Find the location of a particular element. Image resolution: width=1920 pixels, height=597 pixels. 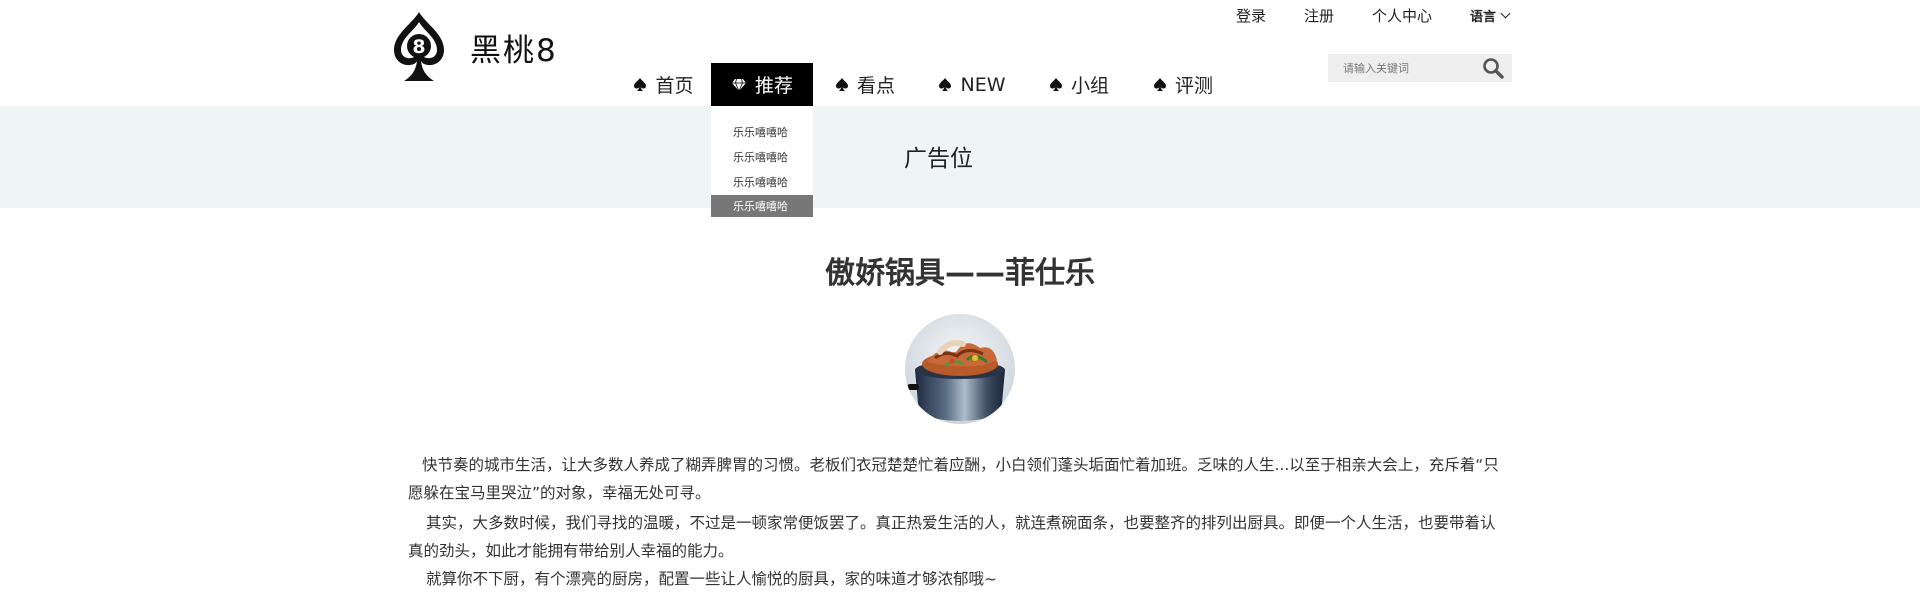

nav-label-reviews: 评测 is located at coordinates (1193, 86).